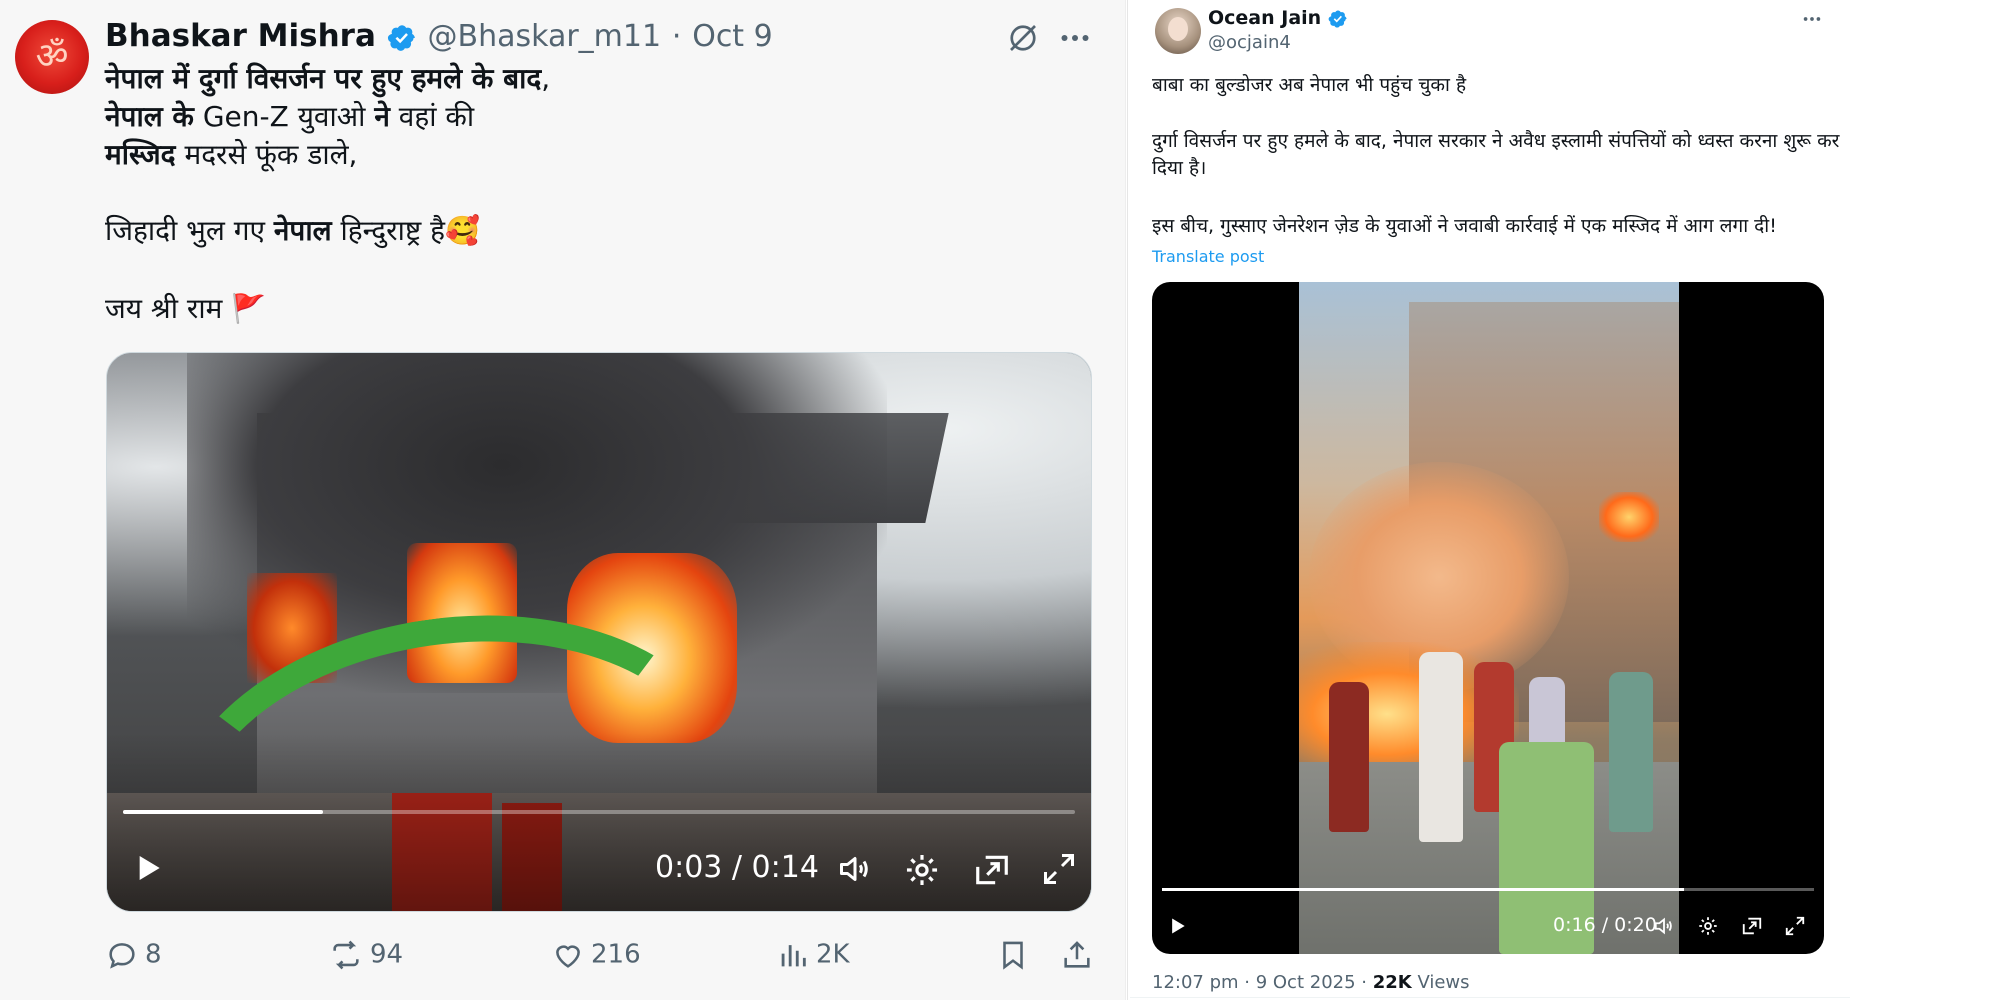  What do you see at coordinates (153, 954) in the screenshot?
I see `reply-count: 8` at bounding box center [153, 954].